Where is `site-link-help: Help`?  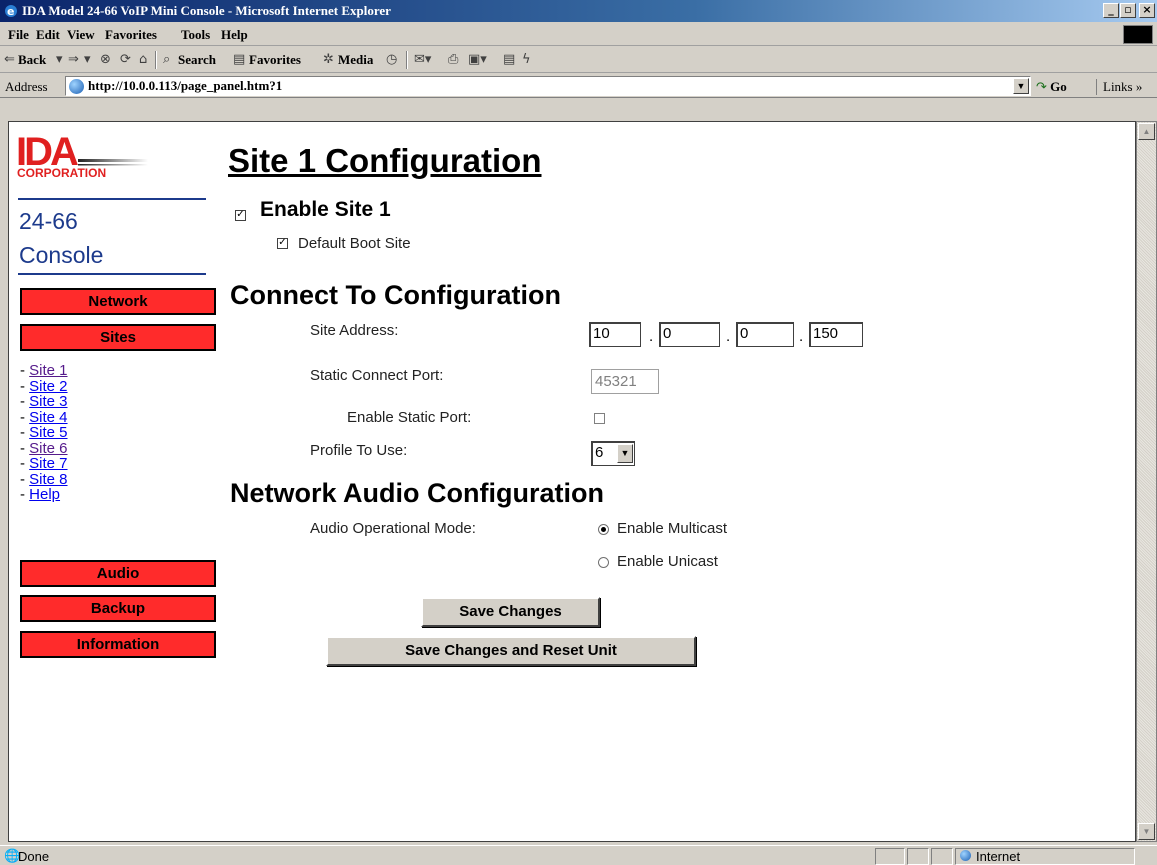
site-link-help: Help is located at coordinates (44, 494).